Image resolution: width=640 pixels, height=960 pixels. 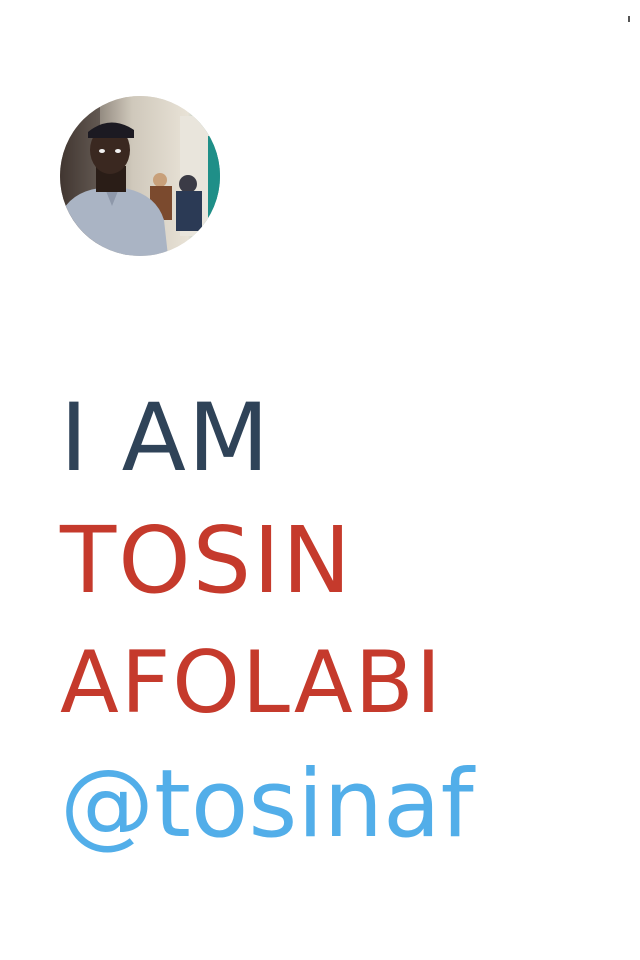 I want to click on headline-last-name: AFOLABI, so click(x=252, y=683).